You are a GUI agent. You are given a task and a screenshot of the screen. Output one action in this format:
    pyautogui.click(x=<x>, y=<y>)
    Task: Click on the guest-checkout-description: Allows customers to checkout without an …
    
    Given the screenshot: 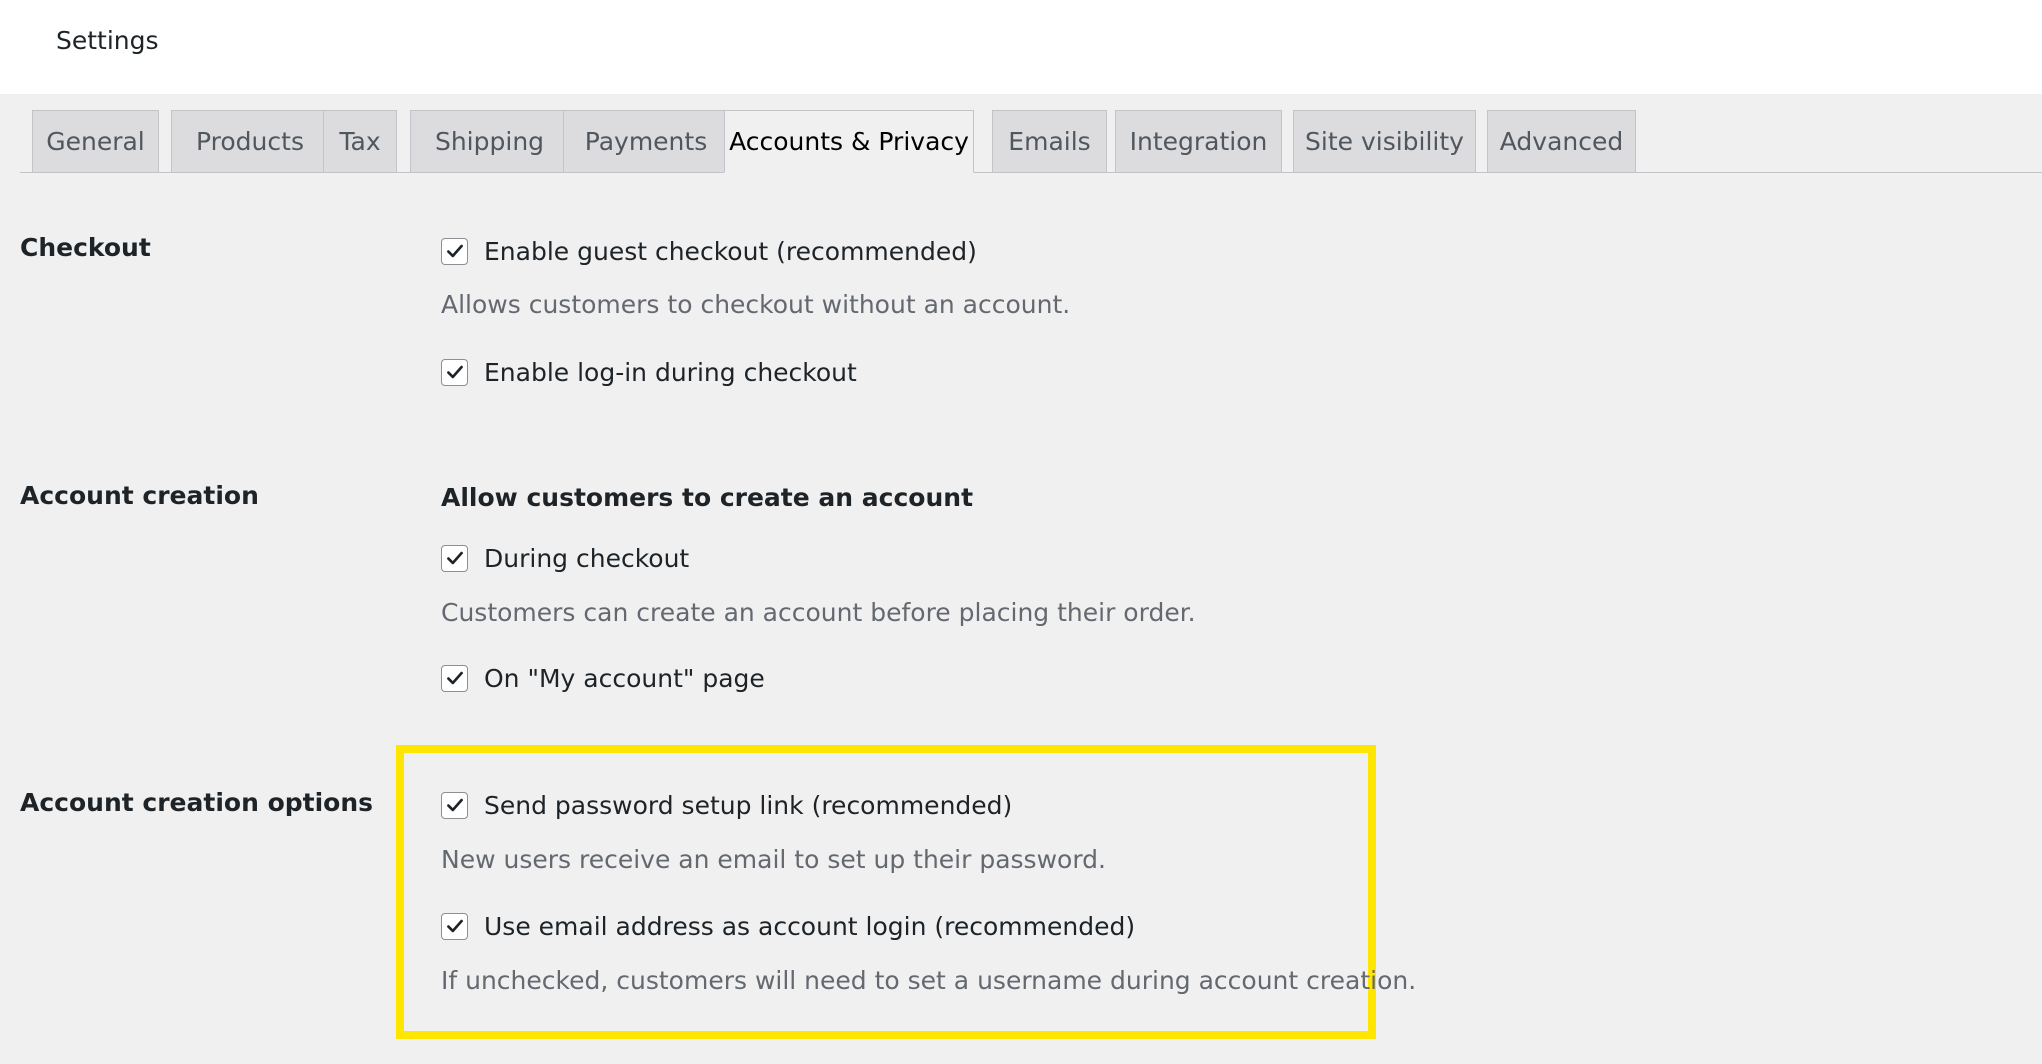 What is the action you would take?
    pyautogui.click(x=756, y=304)
    